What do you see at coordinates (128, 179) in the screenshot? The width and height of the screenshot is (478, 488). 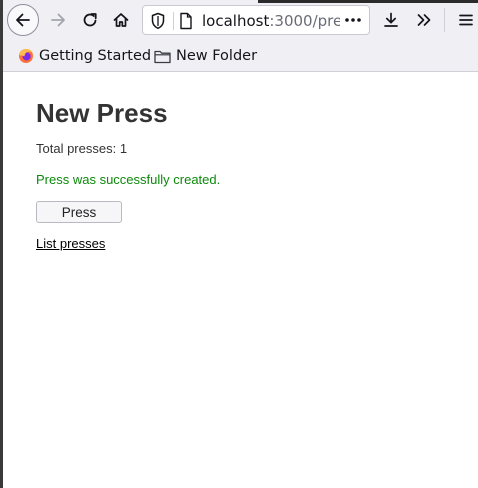 I see `success-notice: Press was successfully created.` at bounding box center [128, 179].